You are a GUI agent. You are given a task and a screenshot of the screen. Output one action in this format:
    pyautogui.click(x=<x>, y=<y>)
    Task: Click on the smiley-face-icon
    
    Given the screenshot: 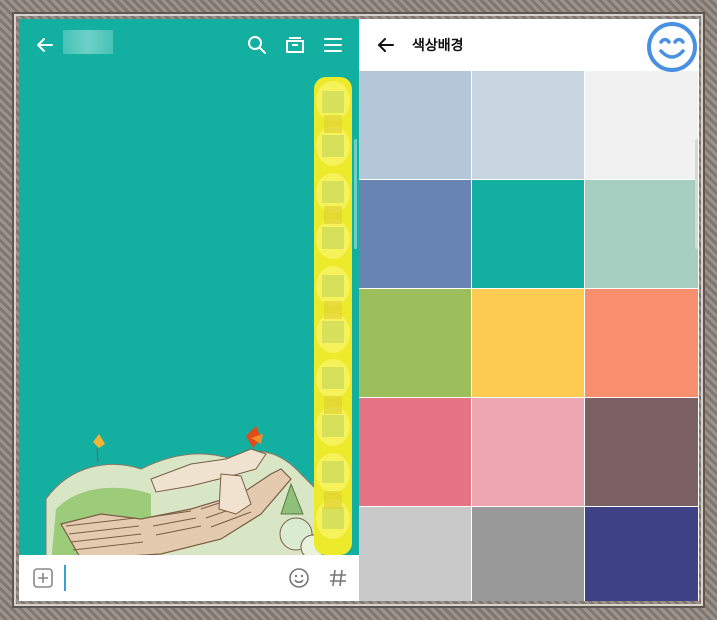 What is the action you would take?
    pyautogui.click(x=672, y=47)
    